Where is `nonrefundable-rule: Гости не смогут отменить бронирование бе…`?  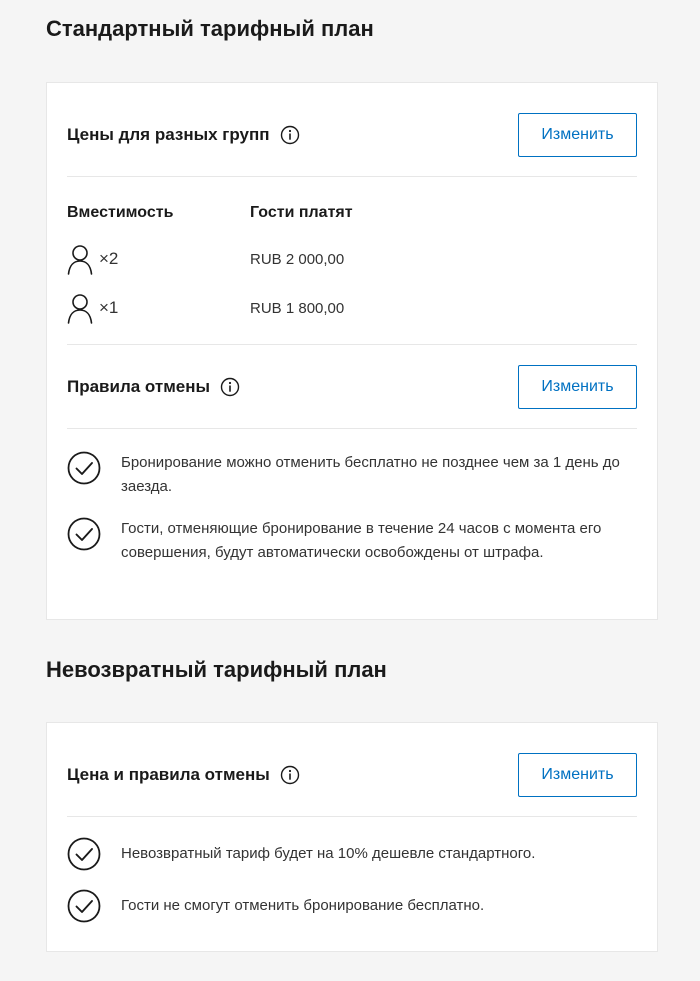
nonrefundable-rule: Гости не смогут отменить бронирование бе… is located at coordinates (352, 906).